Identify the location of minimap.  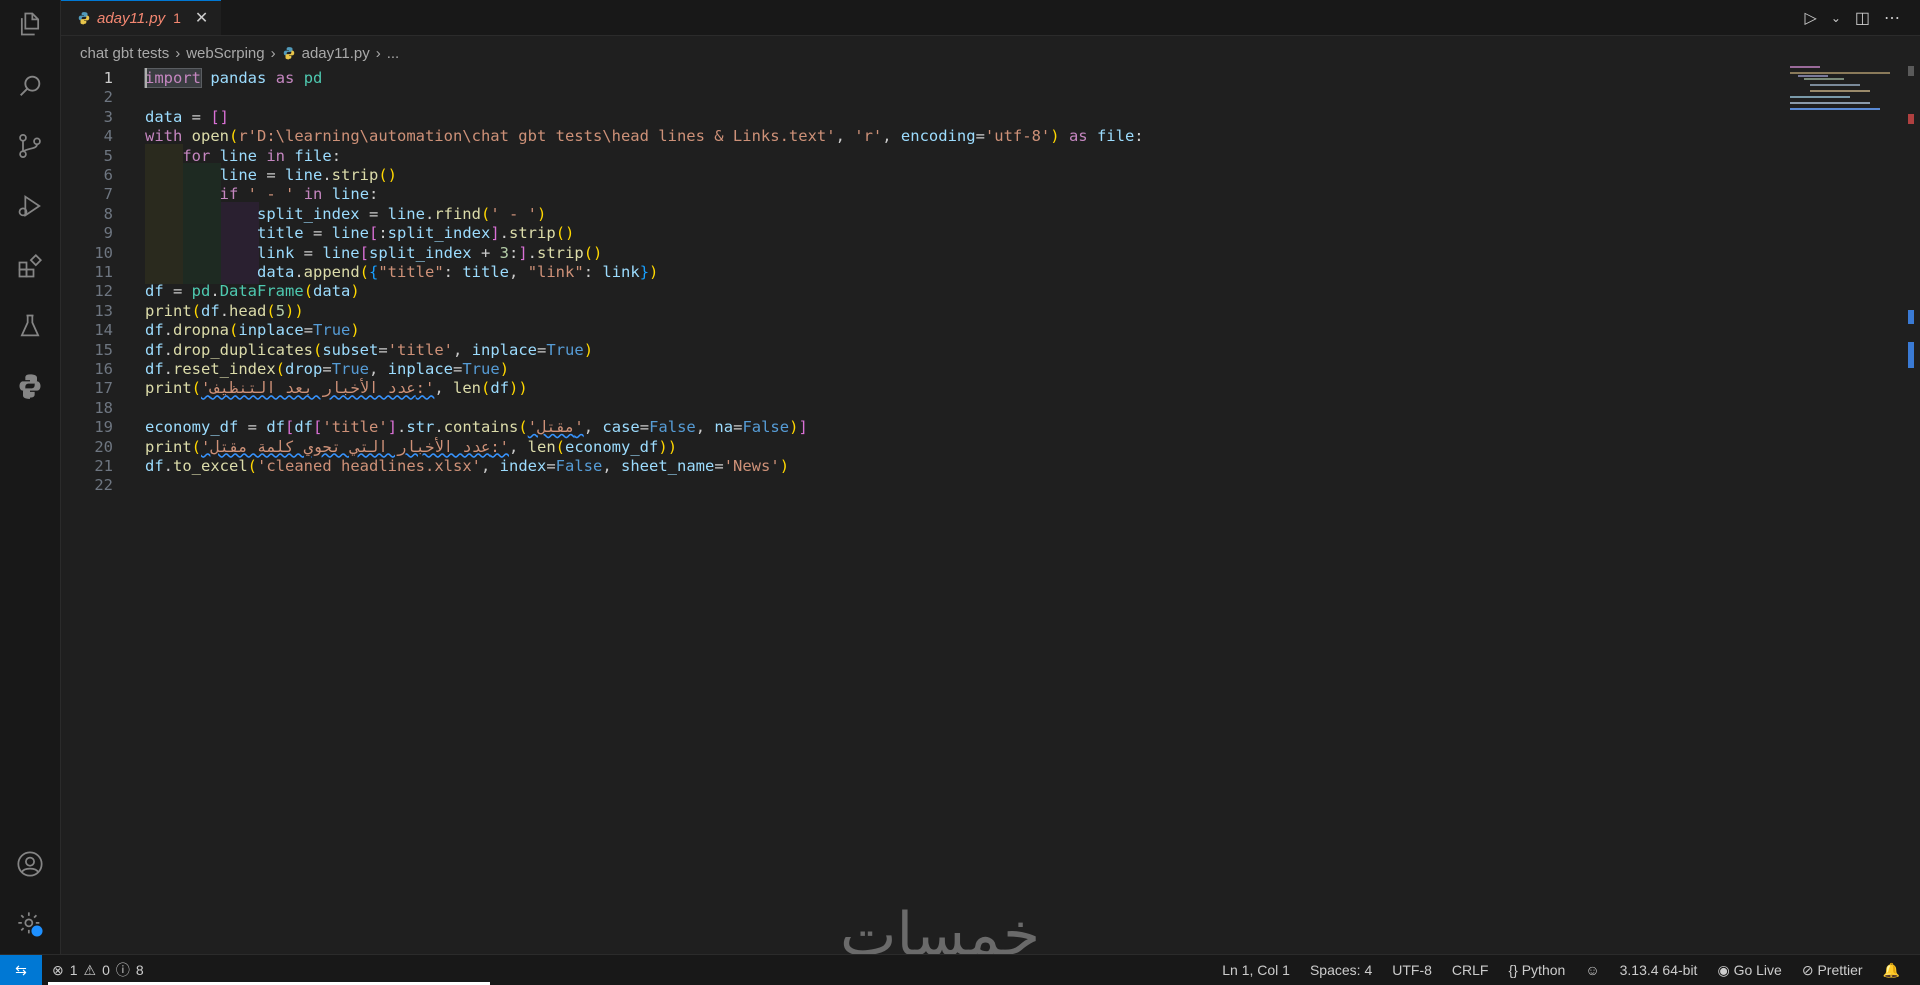
(1850, 91).